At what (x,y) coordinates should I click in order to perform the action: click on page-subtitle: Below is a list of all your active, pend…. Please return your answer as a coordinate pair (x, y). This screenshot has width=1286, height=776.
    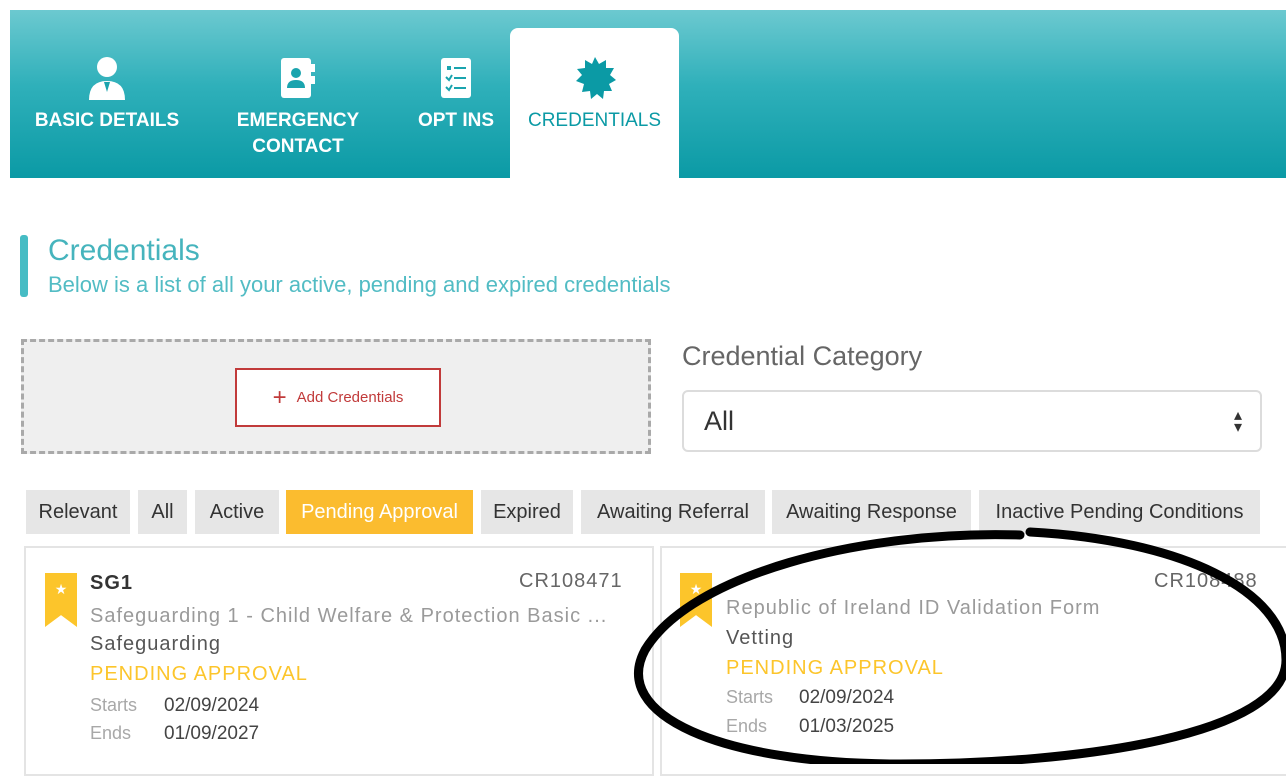
    Looking at the image, I should click on (359, 284).